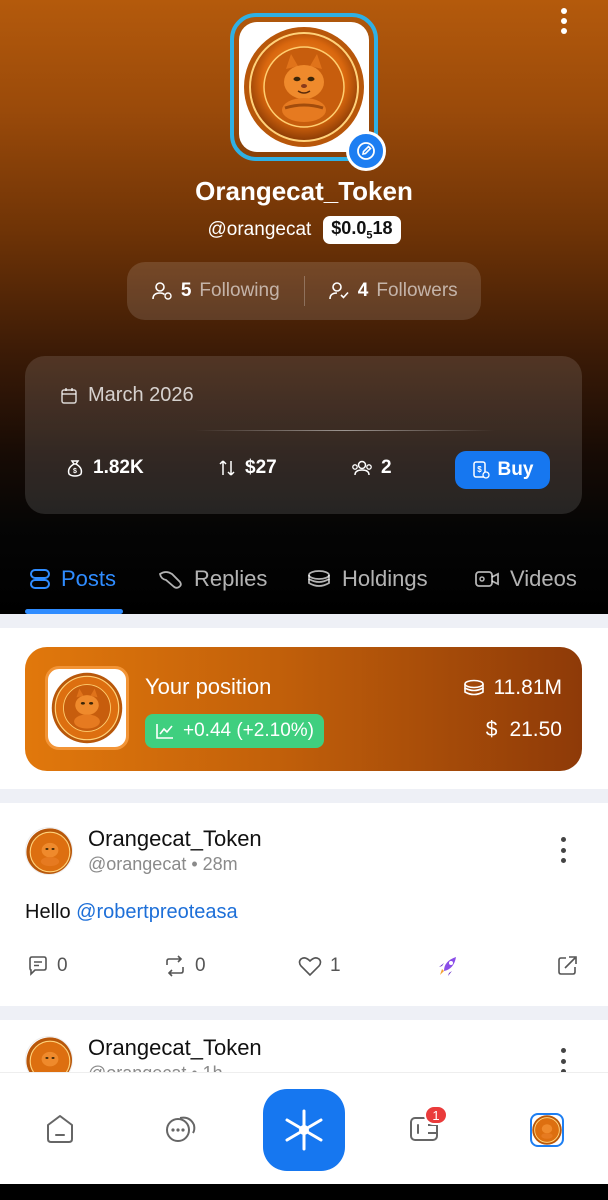 This screenshot has width=608, height=1200. I want to click on profile-nav-avatar, so click(547, 1130).